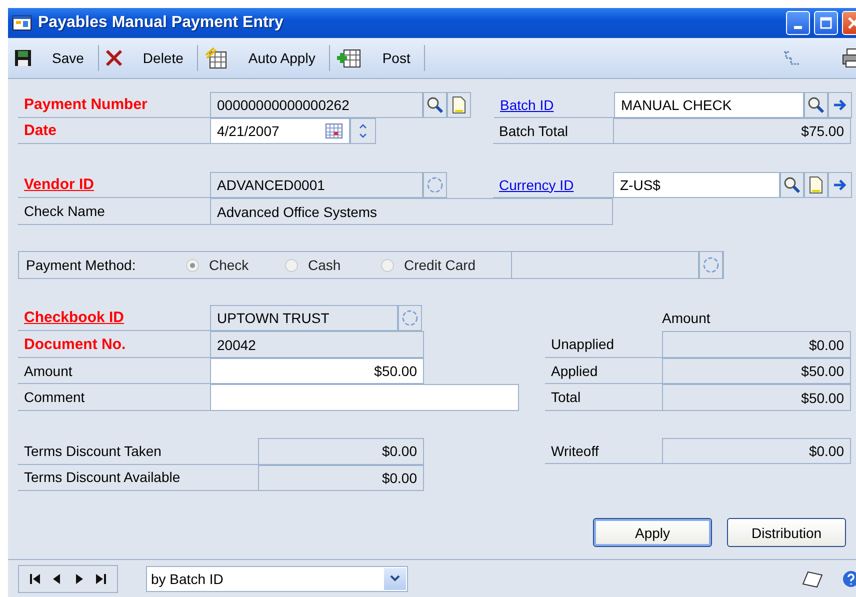 The image size is (856, 597). What do you see at coordinates (22, 23) in the screenshot?
I see `window-icon` at bounding box center [22, 23].